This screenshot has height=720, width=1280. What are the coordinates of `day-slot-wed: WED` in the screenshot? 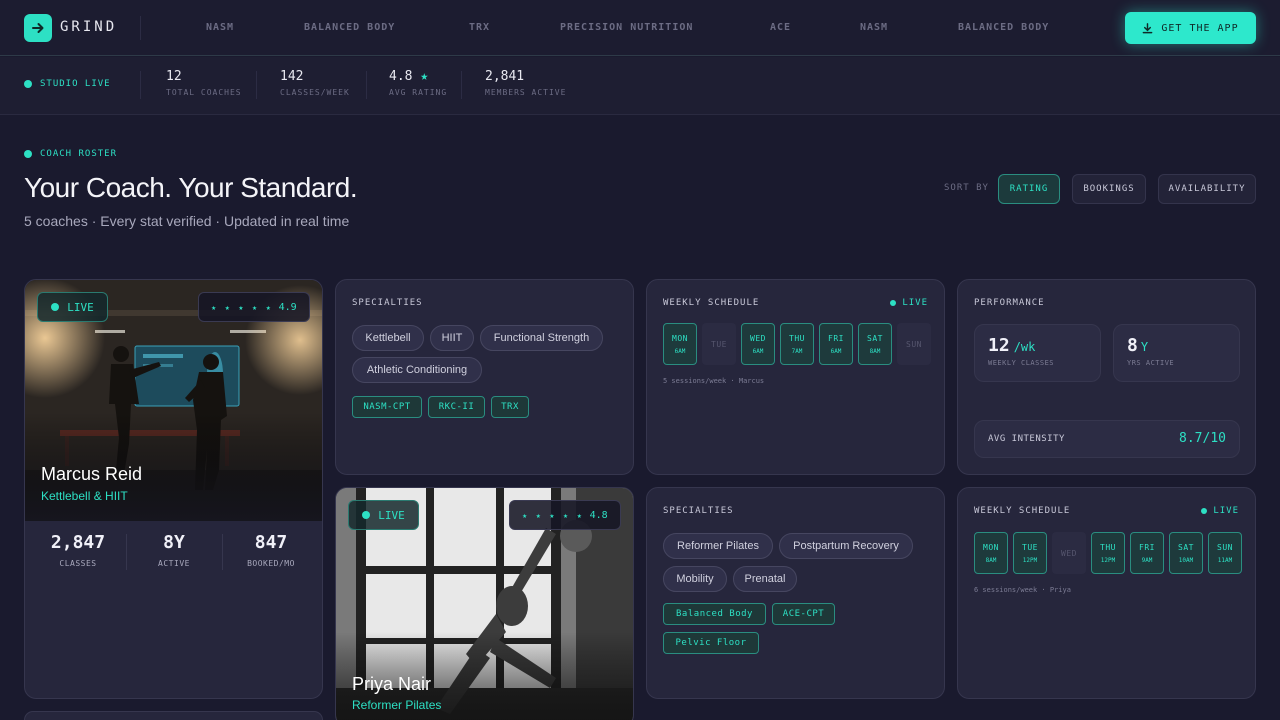 It's located at (1069, 553).